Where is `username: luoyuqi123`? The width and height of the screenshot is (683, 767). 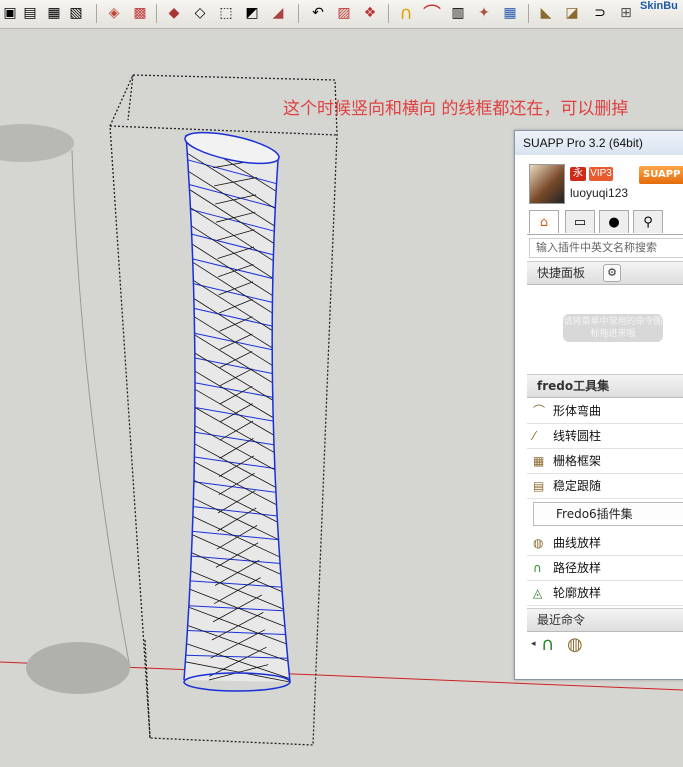 username: luoyuqi123 is located at coordinates (599, 193).